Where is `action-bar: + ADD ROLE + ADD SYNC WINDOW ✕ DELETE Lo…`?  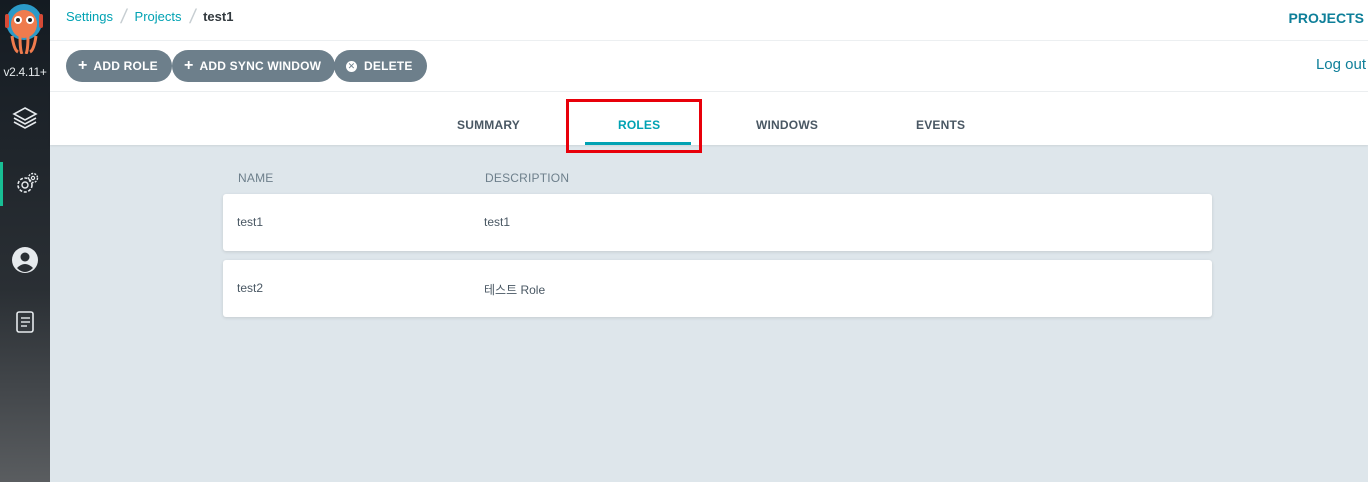
action-bar: + ADD ROLE + ADD SYNC WINDOW ✕ DELETE Lo… is located at coordinates (709, 66).